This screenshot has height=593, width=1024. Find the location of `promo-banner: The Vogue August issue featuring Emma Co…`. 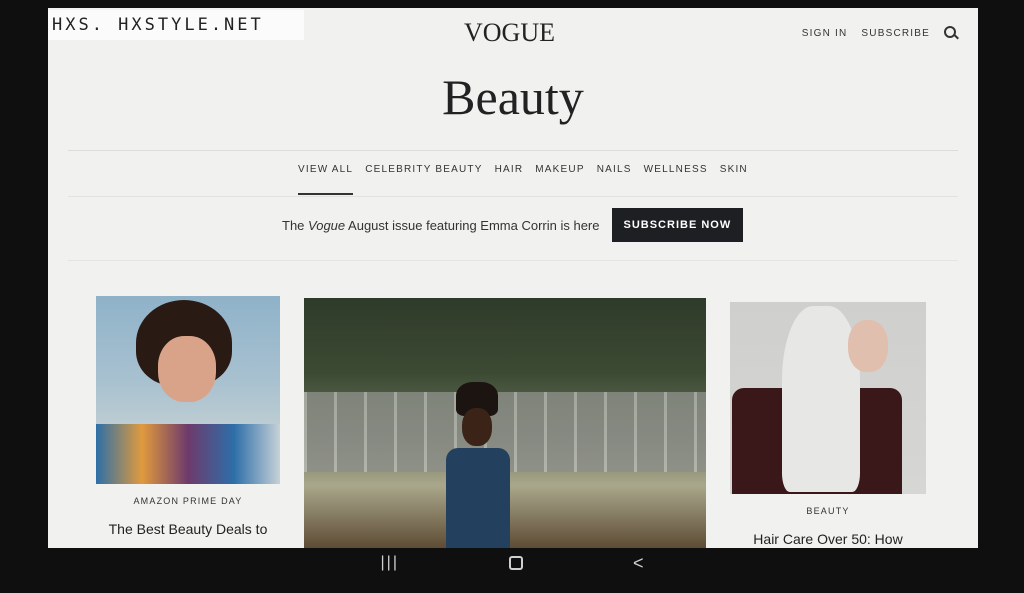

promo-banner: The Vogue August issue featuring Emma Co… is located at coordinates (513, 225).